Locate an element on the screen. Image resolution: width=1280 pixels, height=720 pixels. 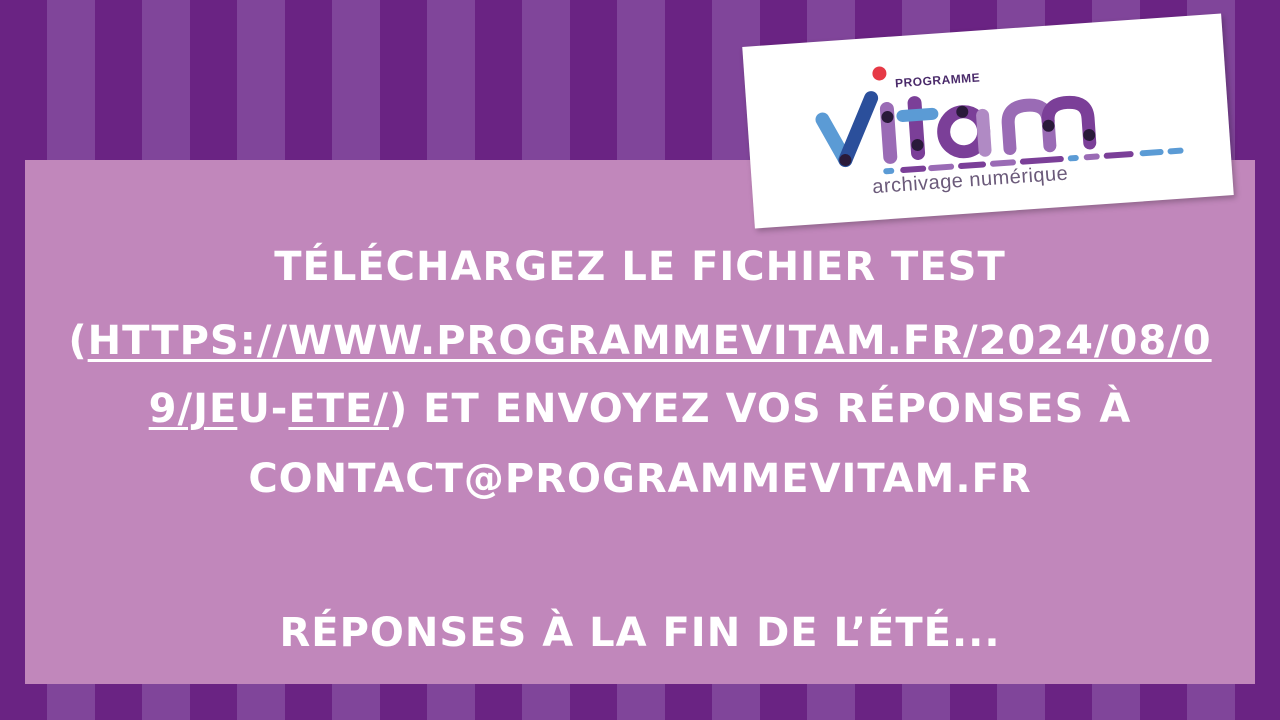
link-plain-segment: U- is located at coordinates (263, 409).